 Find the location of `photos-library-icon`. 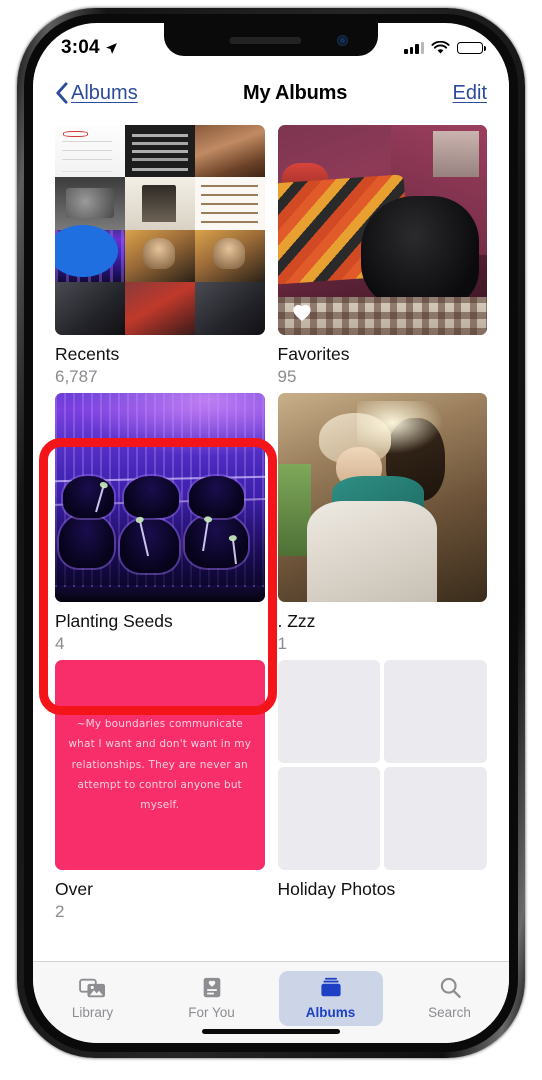

photos-library-icon is located at coordinates (91, 988).